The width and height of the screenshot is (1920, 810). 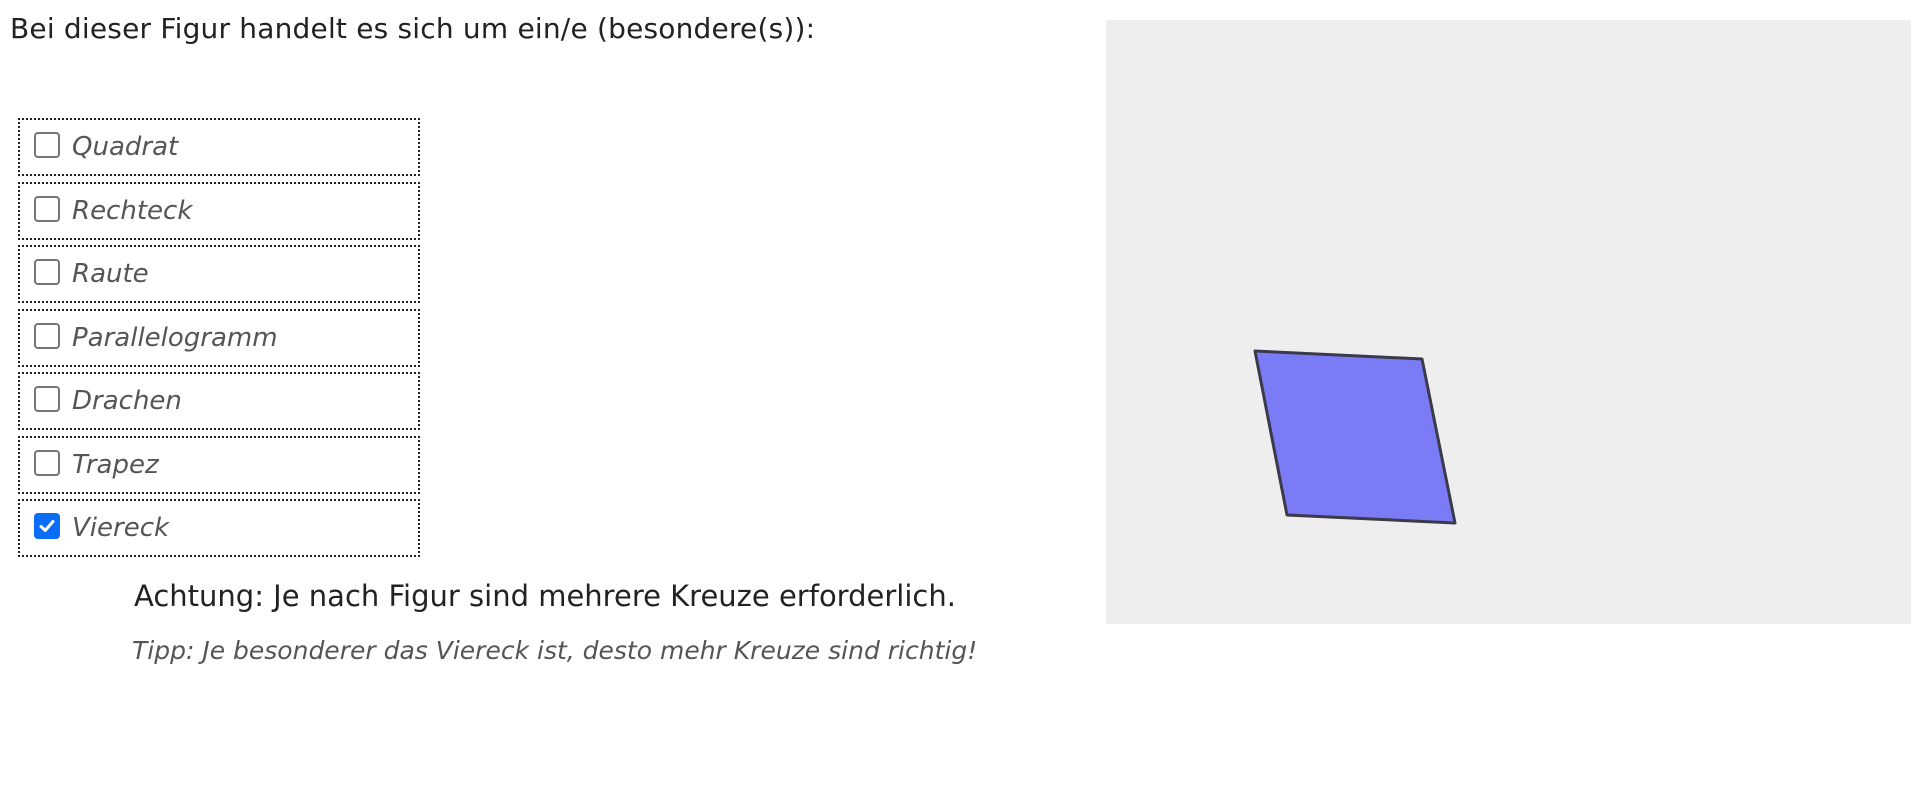 What do you see at coordinates (125, 147) in the screenshot?
I see `option-label: Quadrat` at bounding box center [125, 147].